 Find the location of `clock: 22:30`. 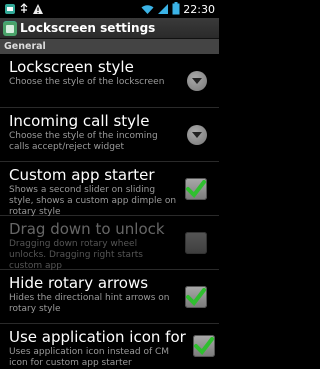

clock: 22:30 is located at coordinates (199, 9).